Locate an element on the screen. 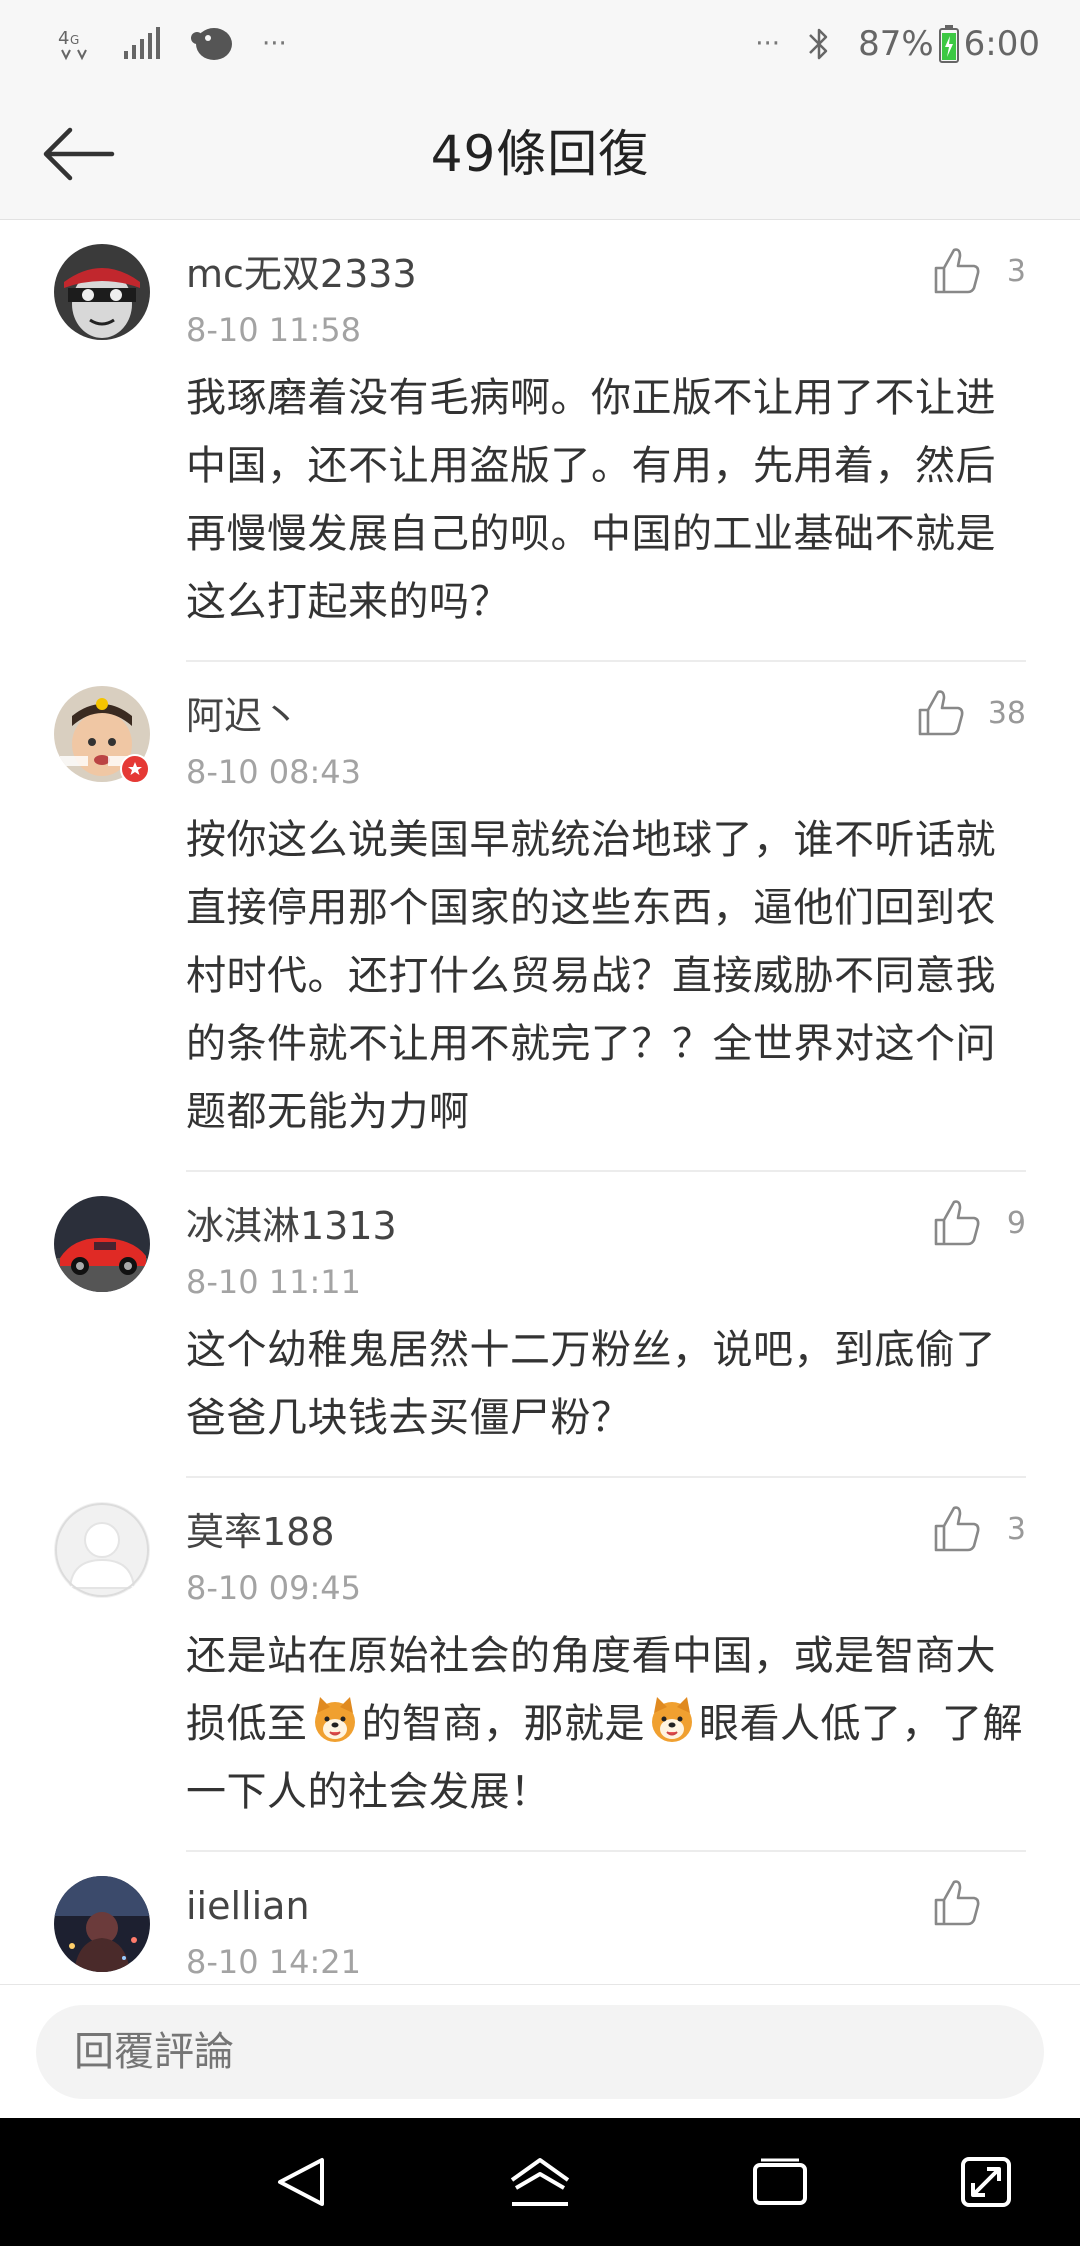 The width and height of the screenshot is (1080, 2246). comment-item: iiellian 8-10 14:21 is located at coordinates (540, 1918).